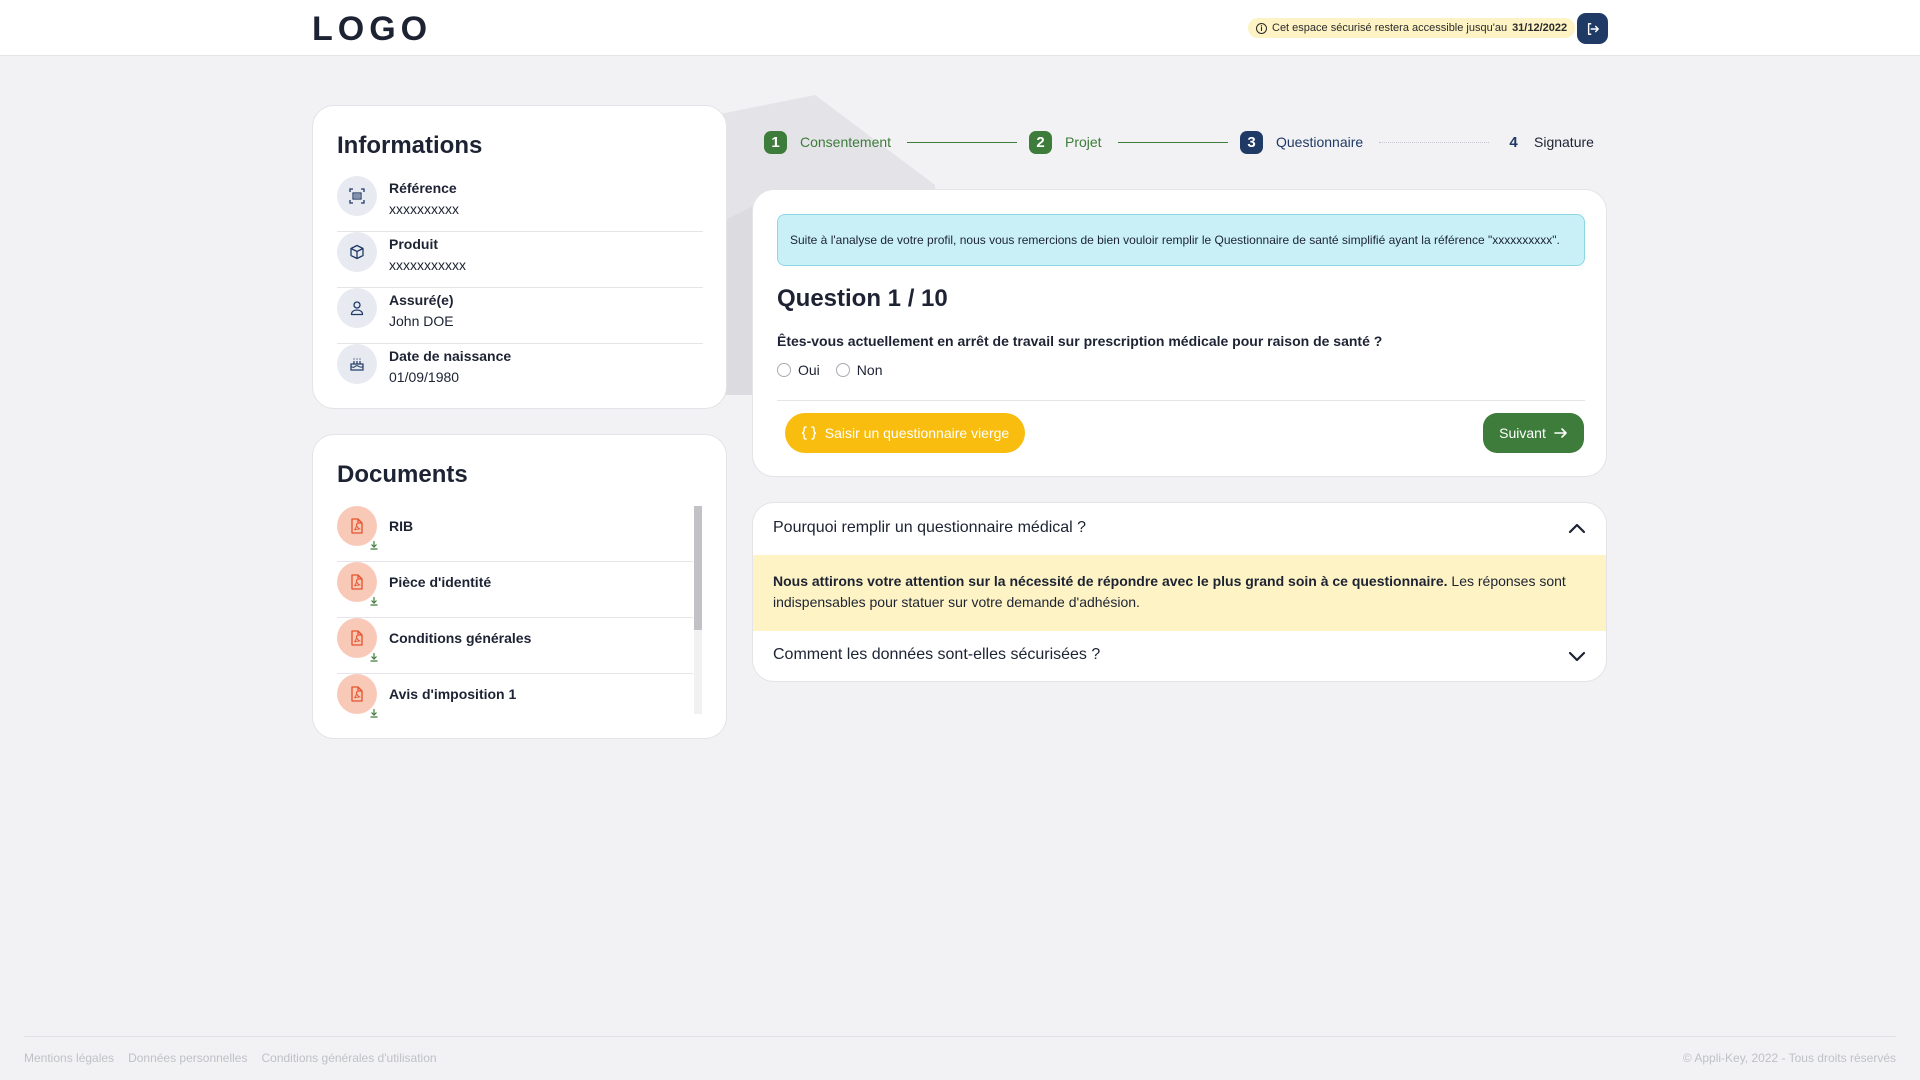 The image size is (1920, 1080). I want to click on chevron-up-icon, so click(1577, 529).